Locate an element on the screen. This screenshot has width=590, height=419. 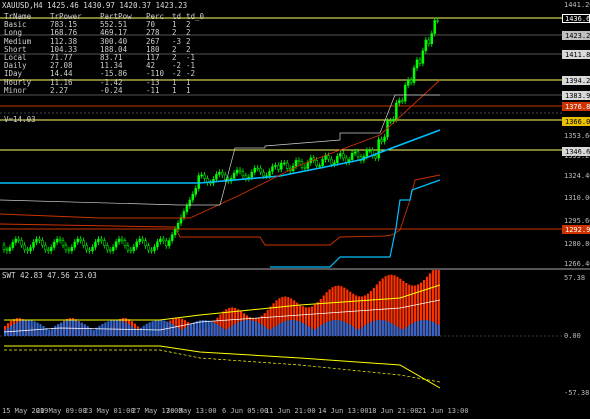
table-cell: -11 is located at coordinates (153, 90).